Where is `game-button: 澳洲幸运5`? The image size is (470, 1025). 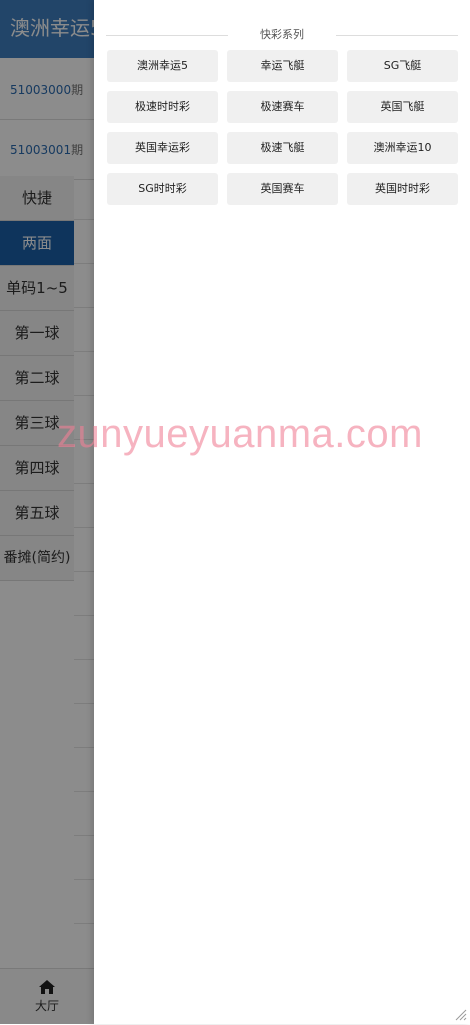
game-button: 澳洲幸运5 is located at coordinates (162, 66).